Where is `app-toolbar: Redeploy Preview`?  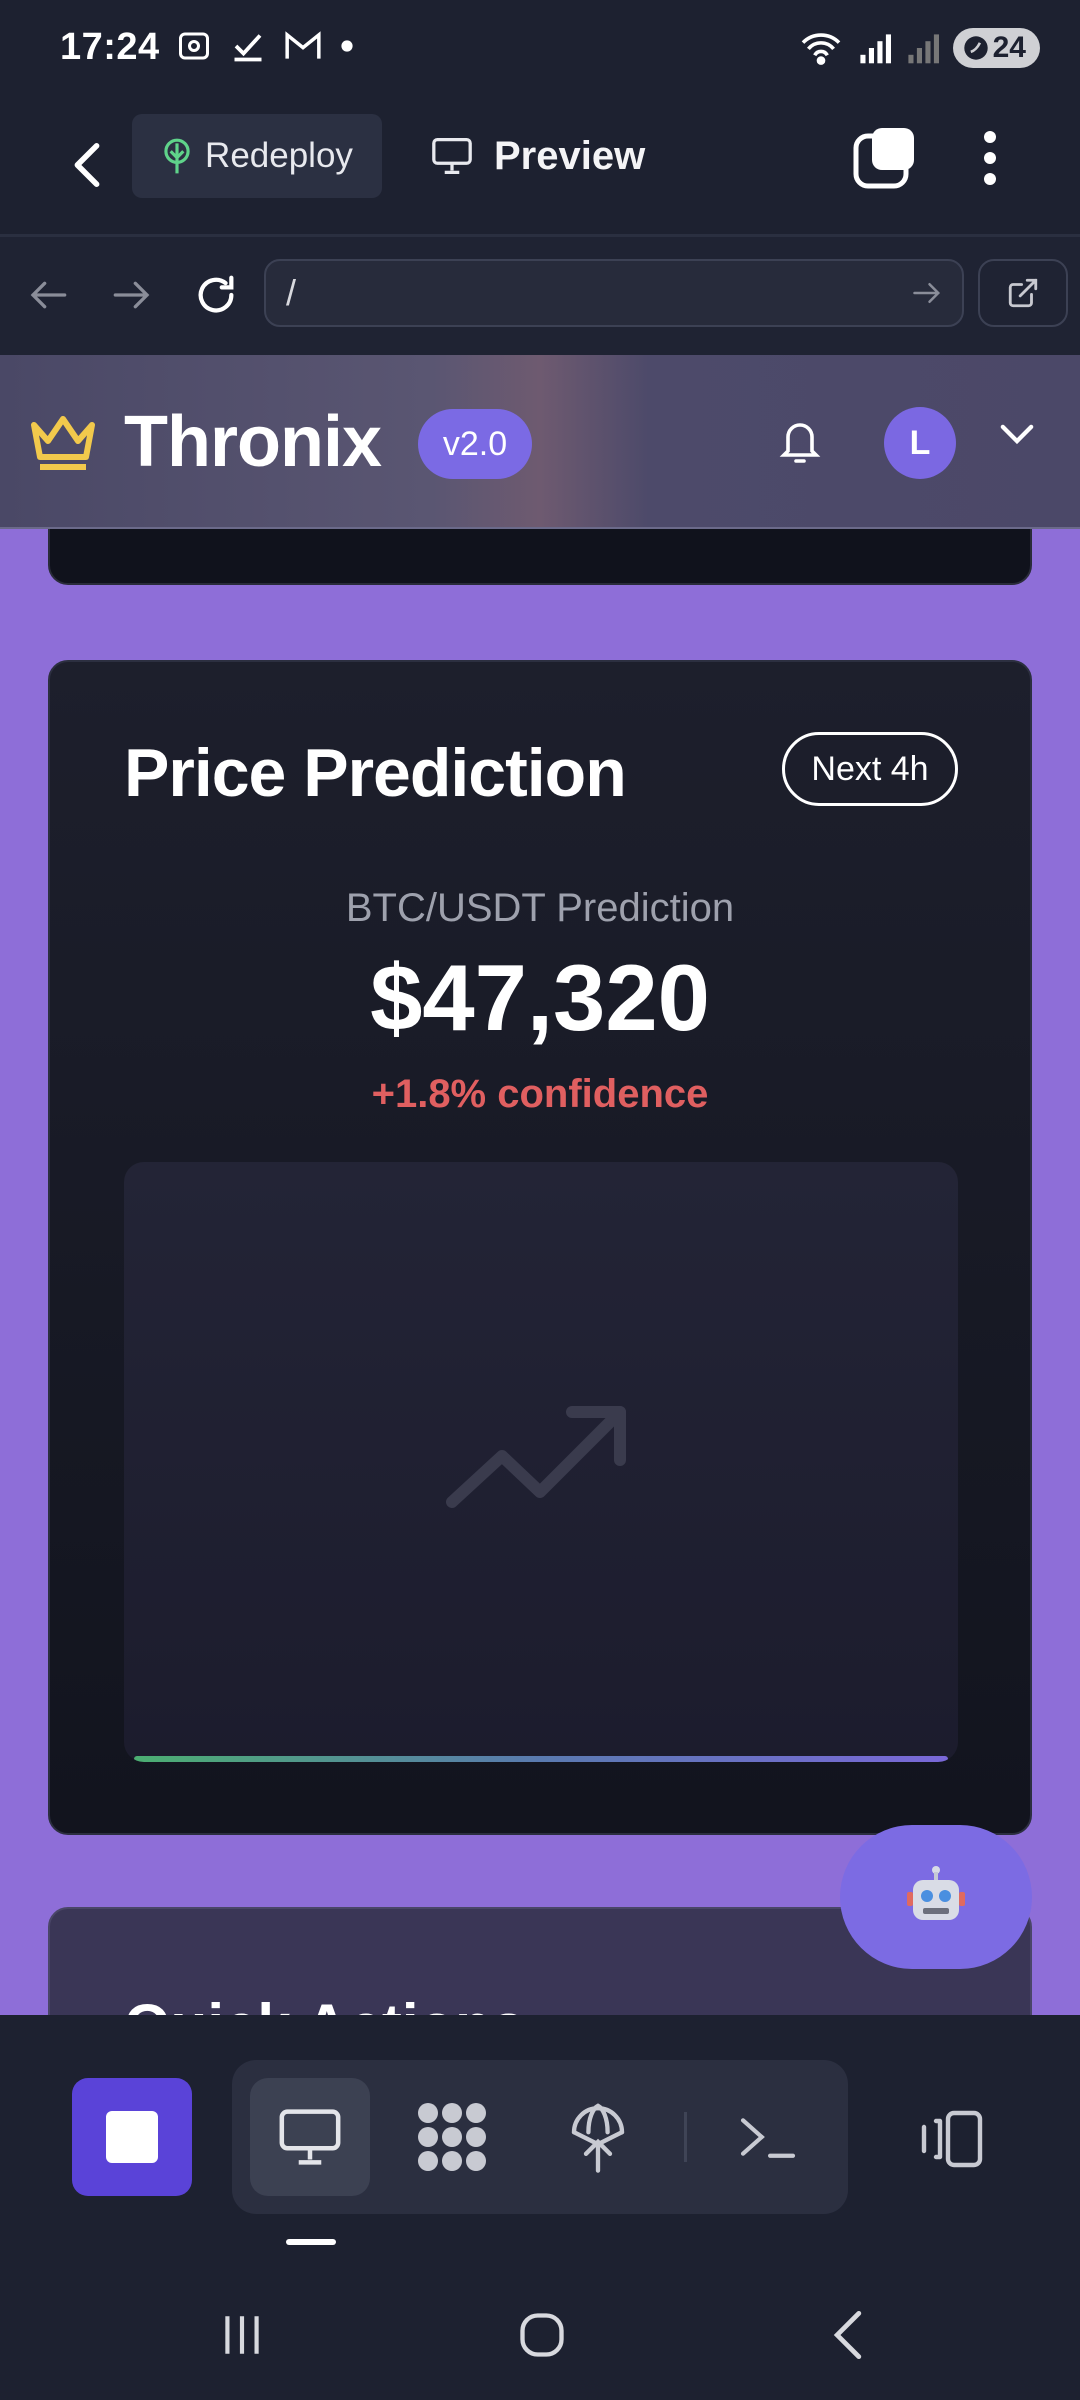
app-toolbar: Redeploy Preview is located at coordinates (540, 168).